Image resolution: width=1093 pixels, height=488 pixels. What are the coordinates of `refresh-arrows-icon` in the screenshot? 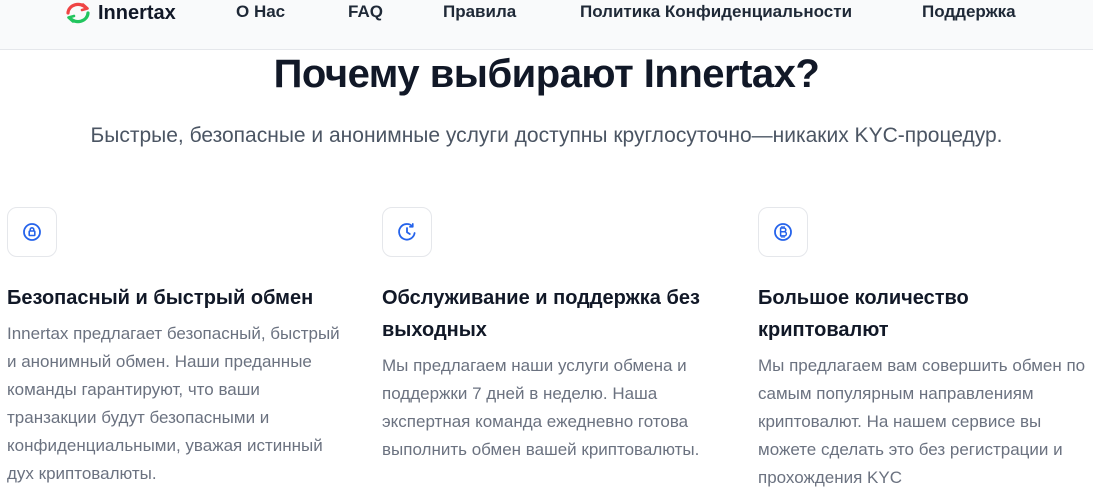 It's located at (78, 13).